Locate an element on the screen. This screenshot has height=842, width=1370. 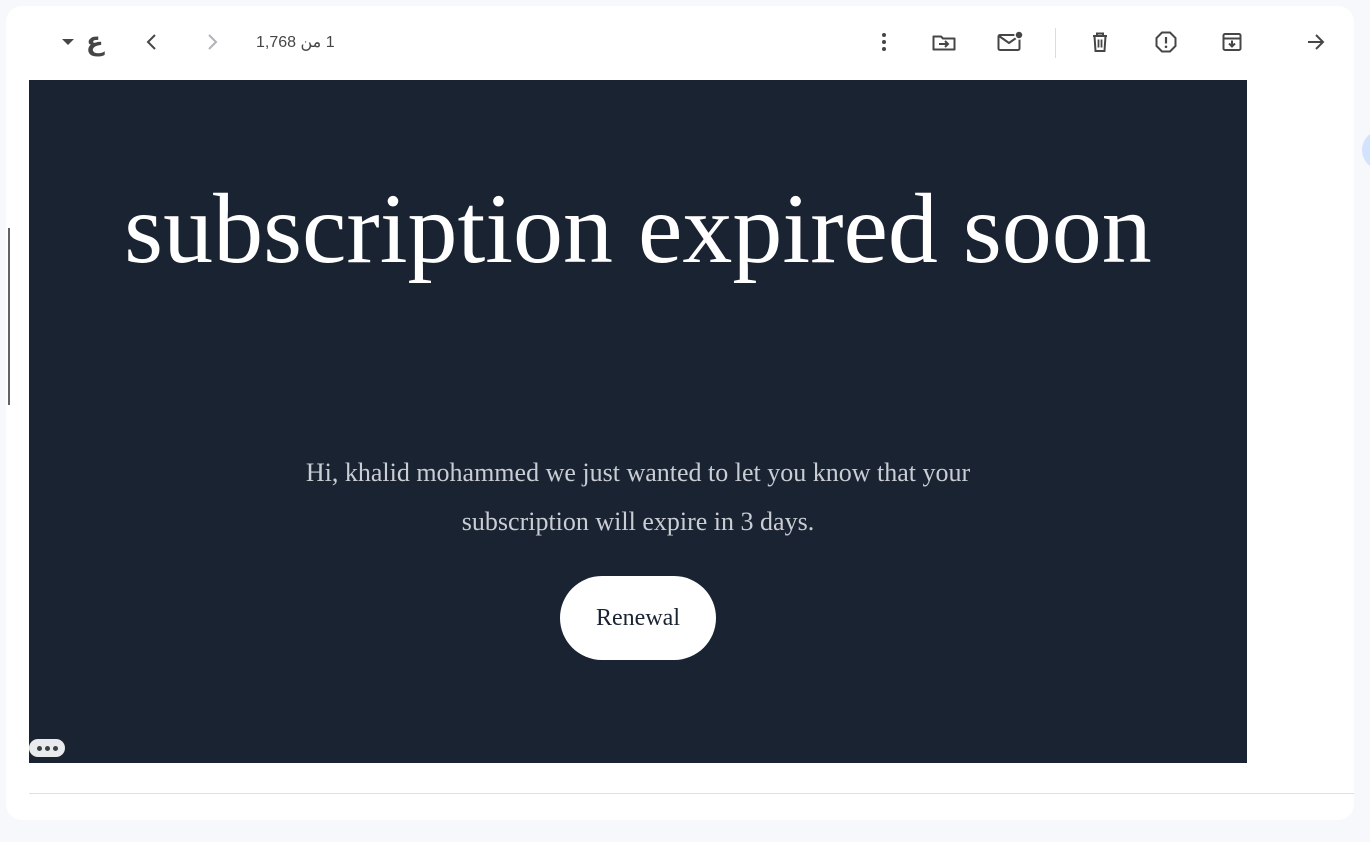
caret-down-icon is located at coordinates (68, 42).